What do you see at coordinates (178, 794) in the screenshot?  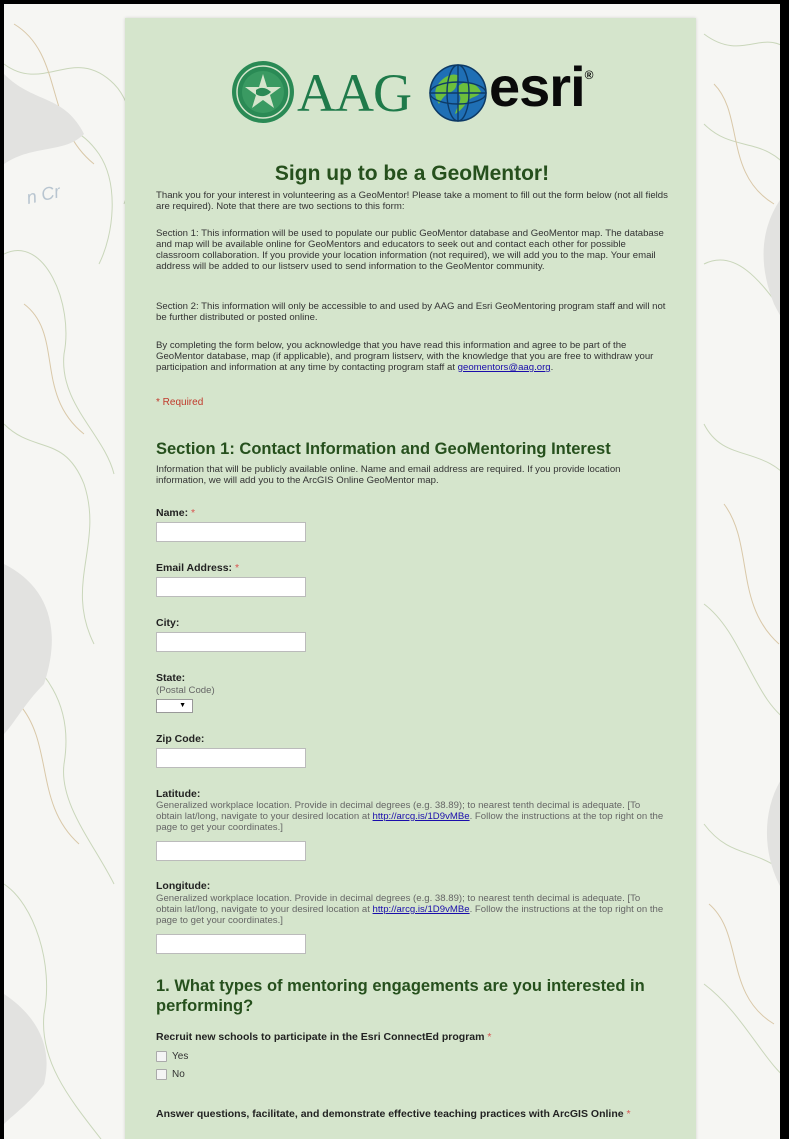 I see `latitude-label: Latitude:` at bounding box center [178, 794].